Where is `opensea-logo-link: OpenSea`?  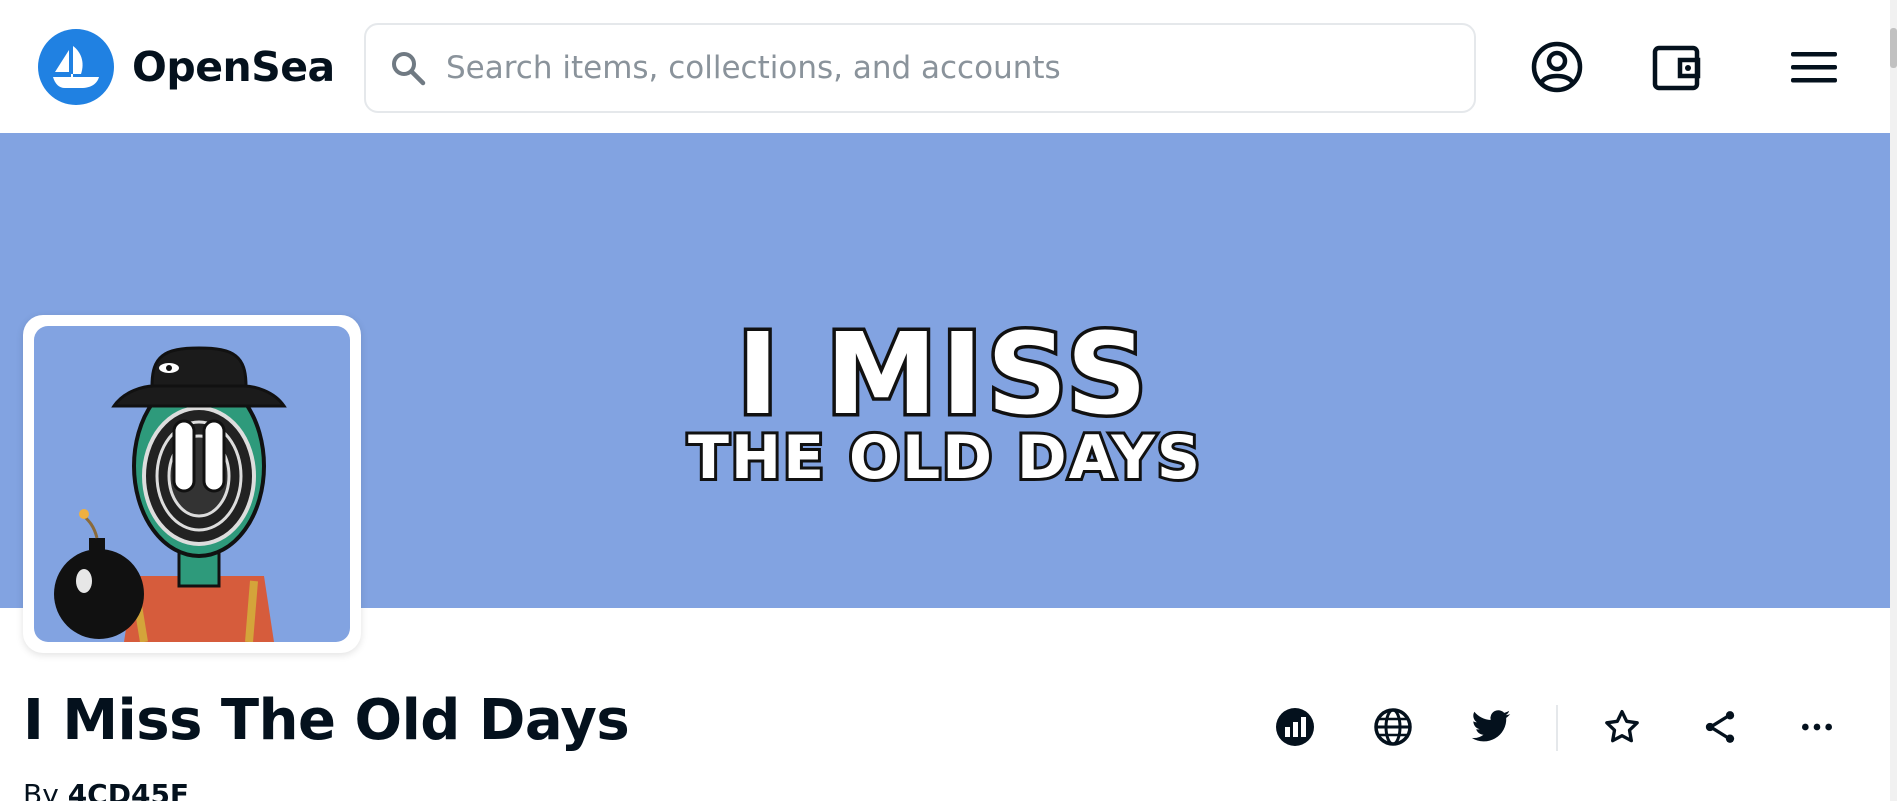
opensea-logo-link: OpenSea is located at coordinates (186, 67).